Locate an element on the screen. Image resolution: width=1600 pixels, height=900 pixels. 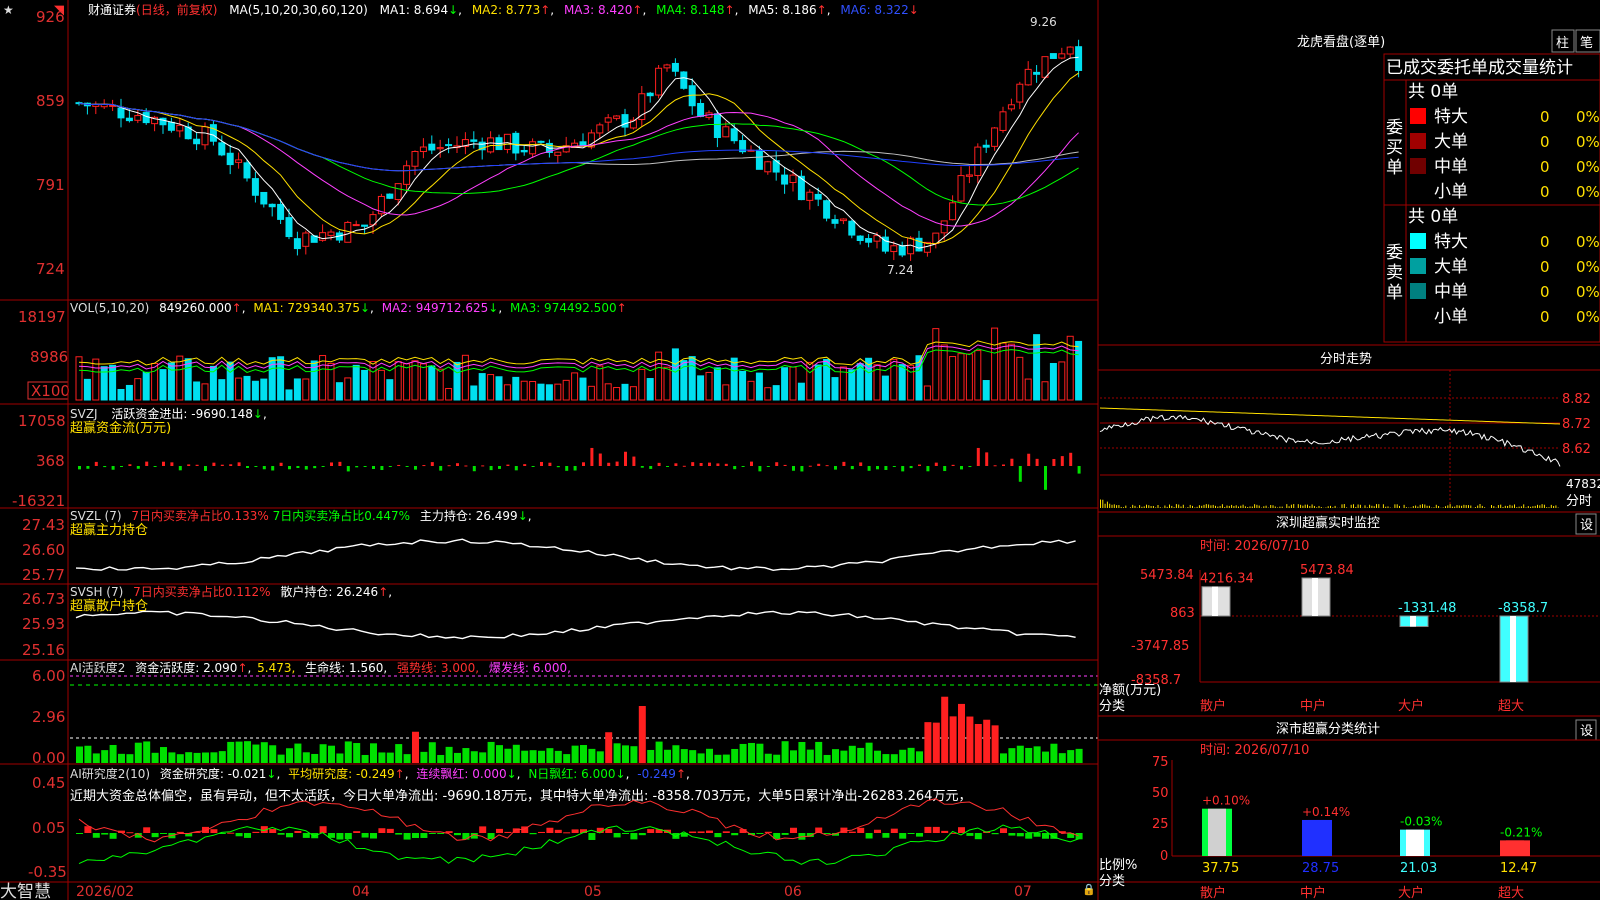
vol-ma1: MA1: 729340.375 is located at coordinates (306, 308).